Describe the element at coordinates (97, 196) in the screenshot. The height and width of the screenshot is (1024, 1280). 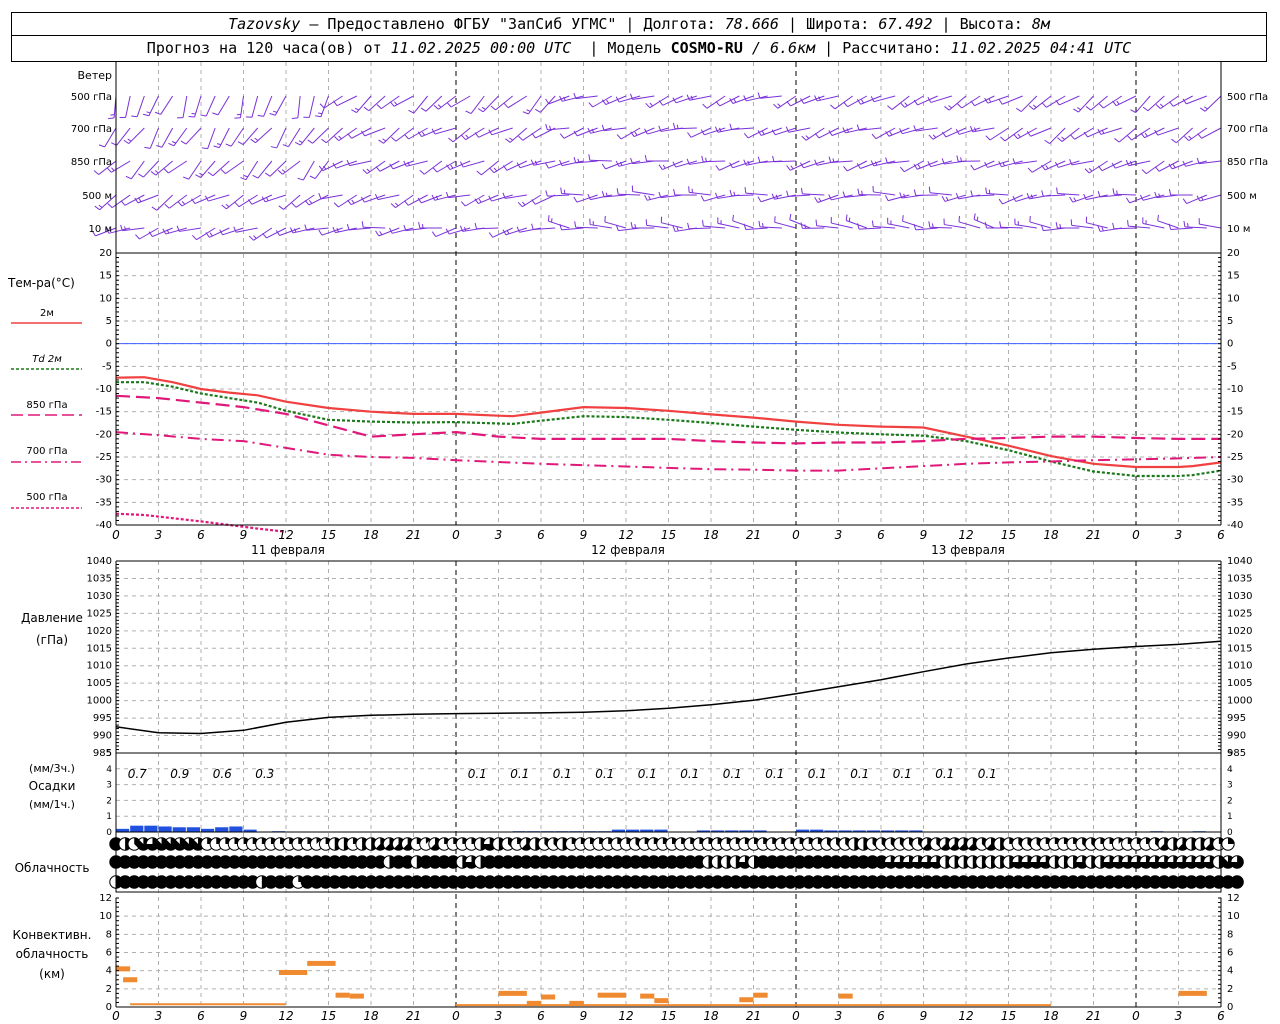
I see `wind-level-label-left: 500 м` at that location.